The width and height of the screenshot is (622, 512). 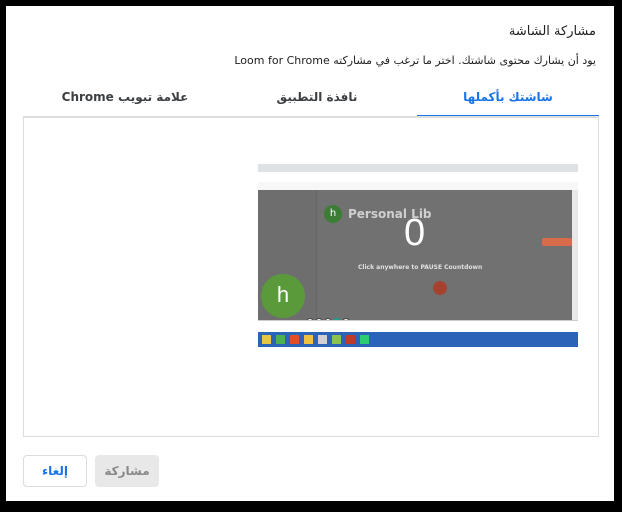 I want to click on countdown-instruction: Click anywhere to PAUSE Countdown, so click(x=420, y=267).